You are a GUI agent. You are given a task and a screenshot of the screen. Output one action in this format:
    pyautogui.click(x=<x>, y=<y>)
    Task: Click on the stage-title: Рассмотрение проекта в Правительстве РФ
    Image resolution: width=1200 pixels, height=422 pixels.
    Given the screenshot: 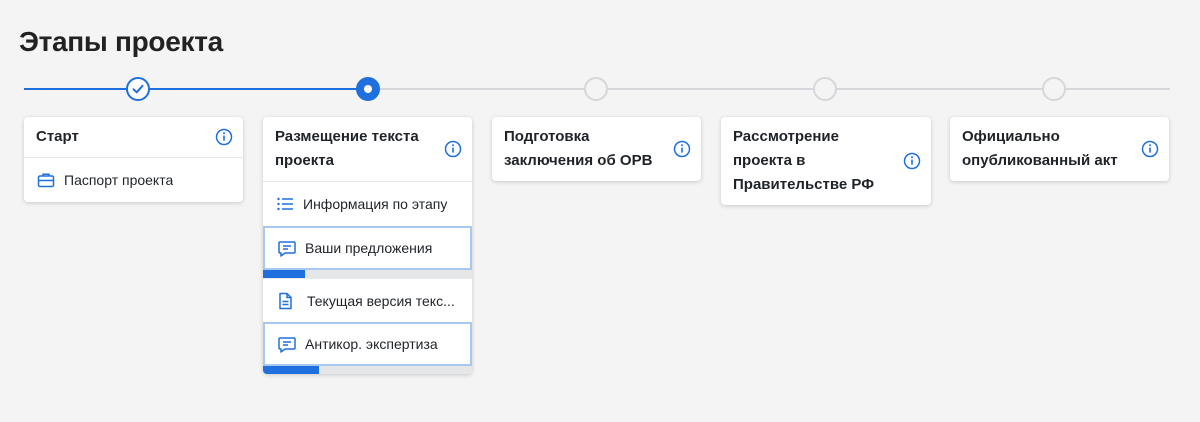 What is the action you would take?
    pyautogui.click(x=803, y=160)
    